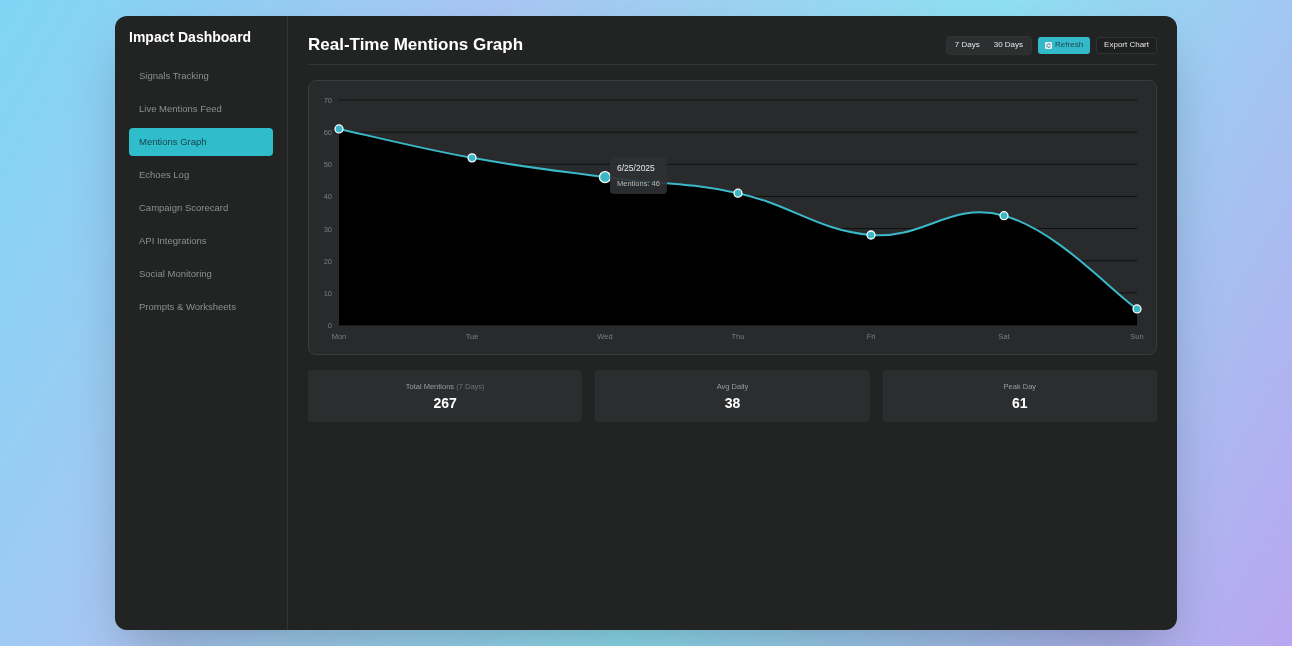 This screenshot has width=1292, height=646. What do you see at coordinates (1020, 404) in the screenshot?
I see `stat-value: 61` at bounding box center [1020, 404].